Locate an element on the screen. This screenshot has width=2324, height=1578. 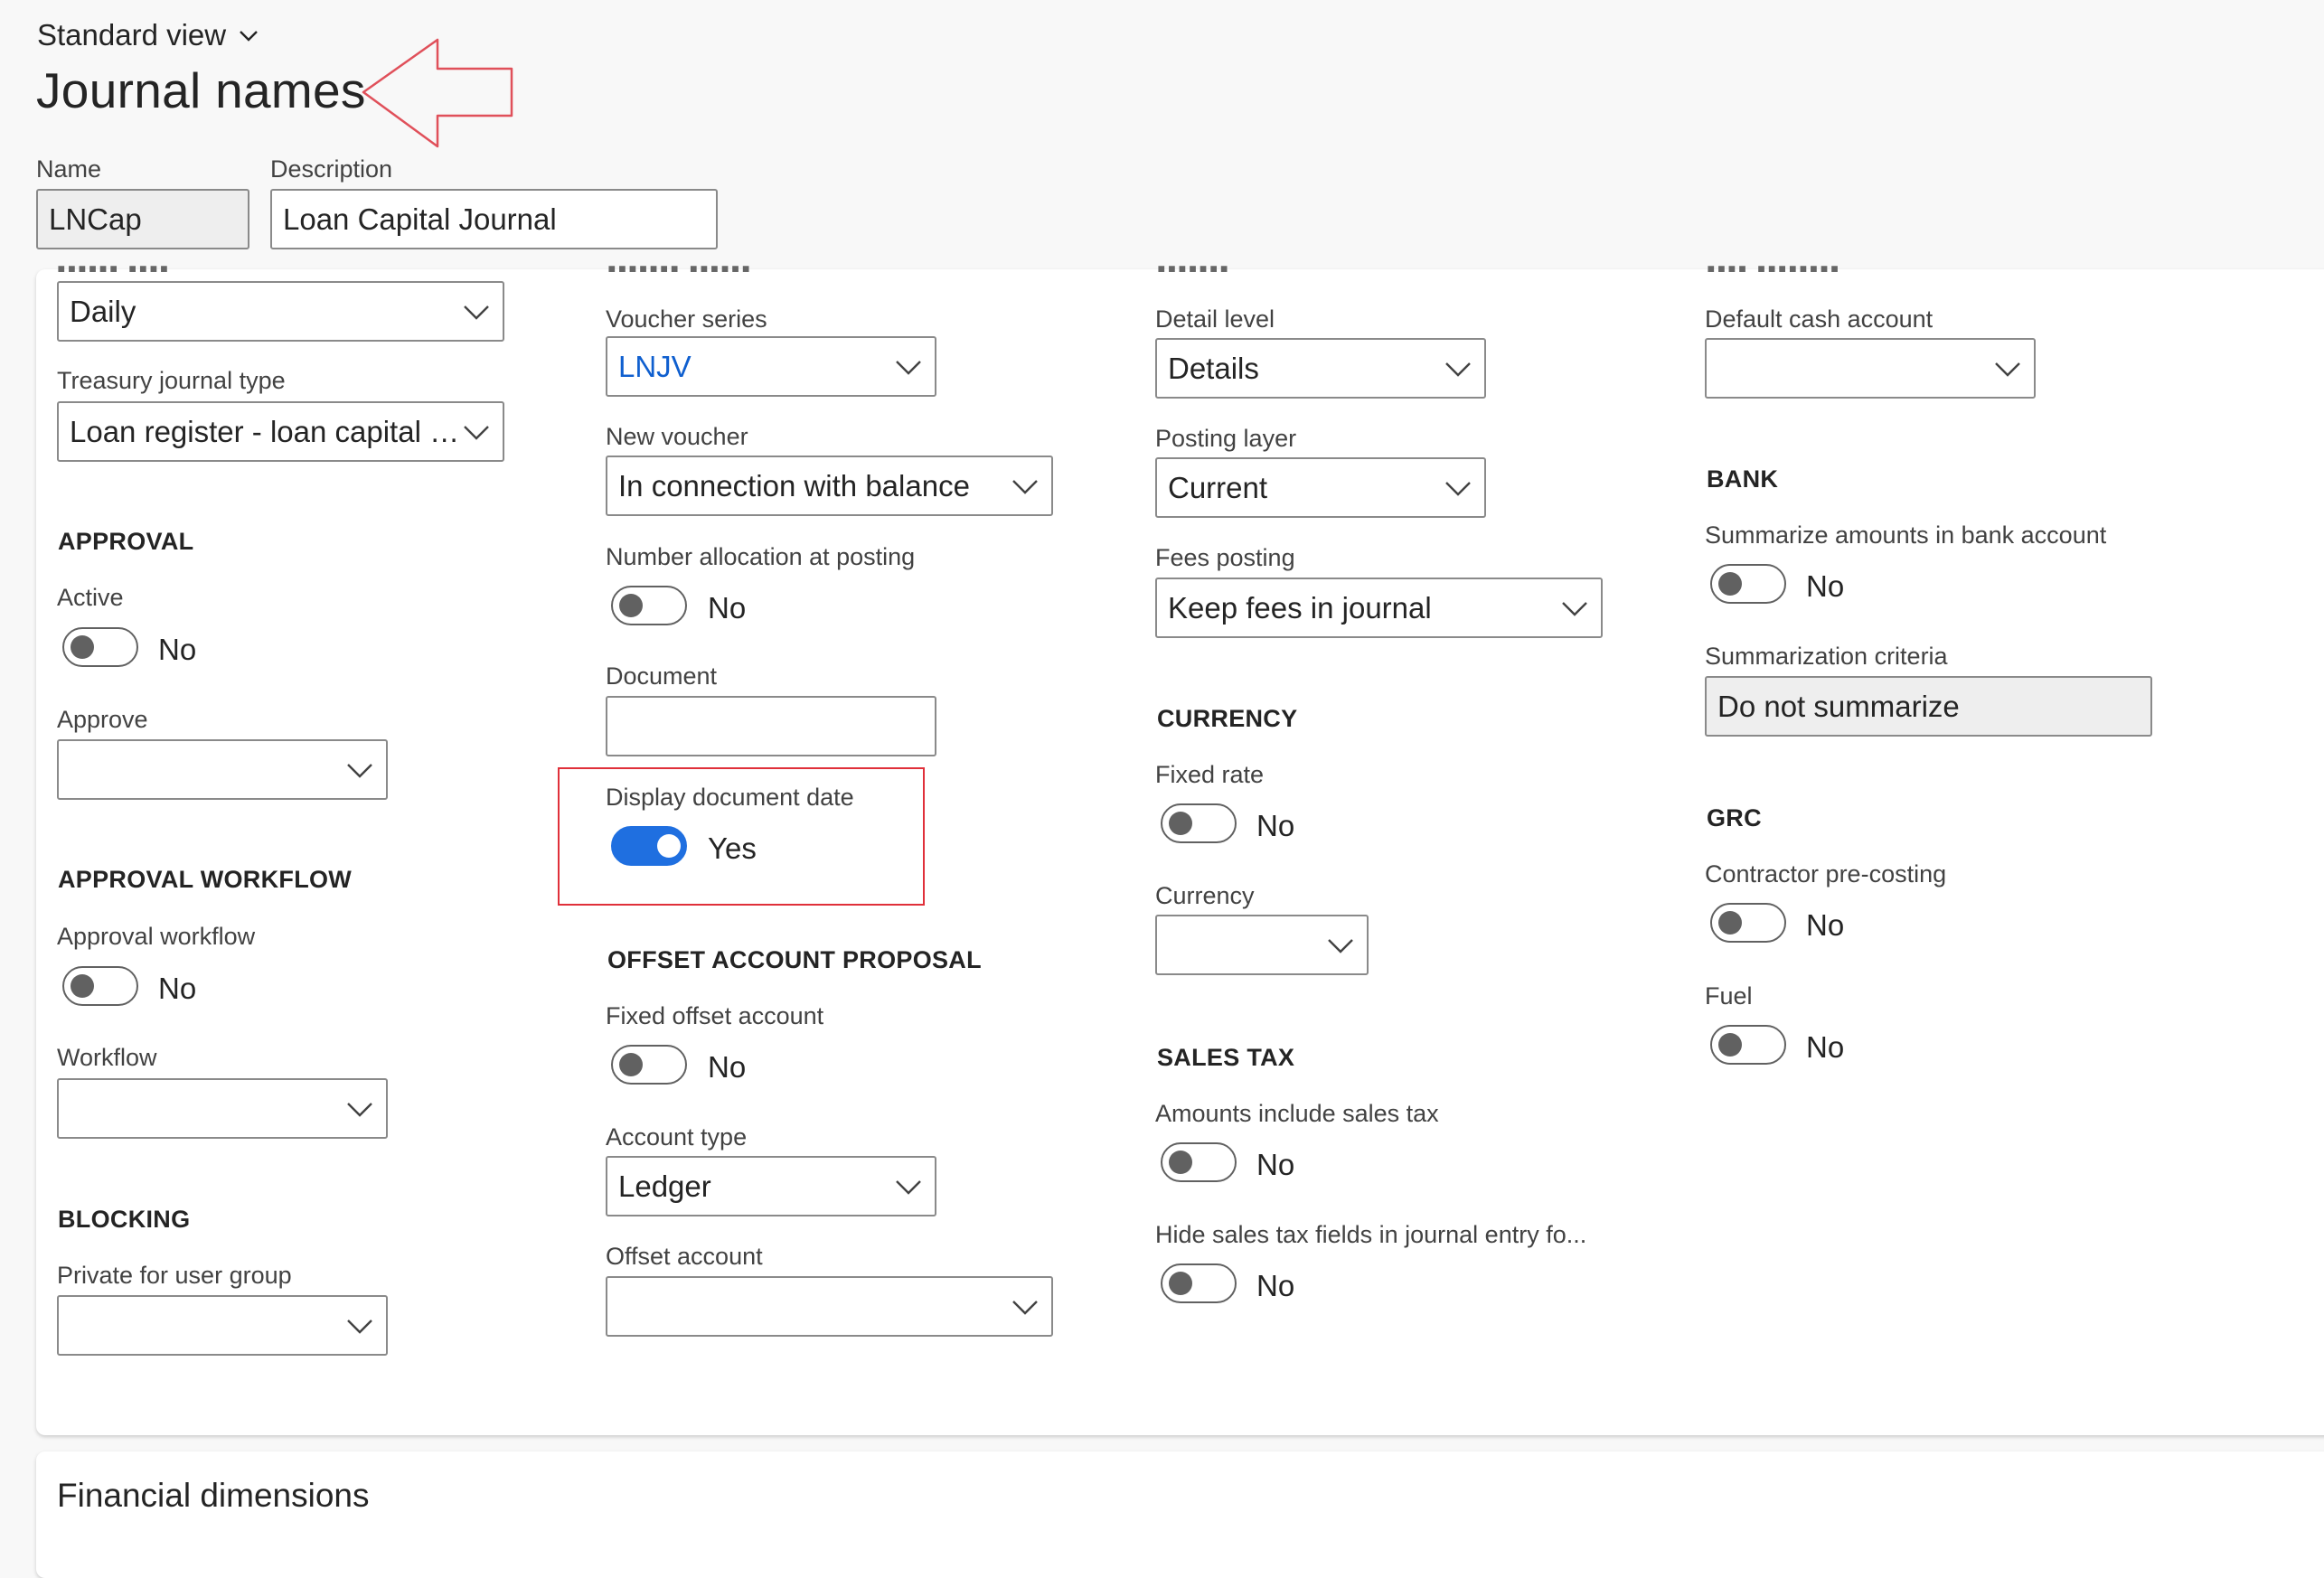
voucher-series-select: LNJV is located at coordinates (771, 366).